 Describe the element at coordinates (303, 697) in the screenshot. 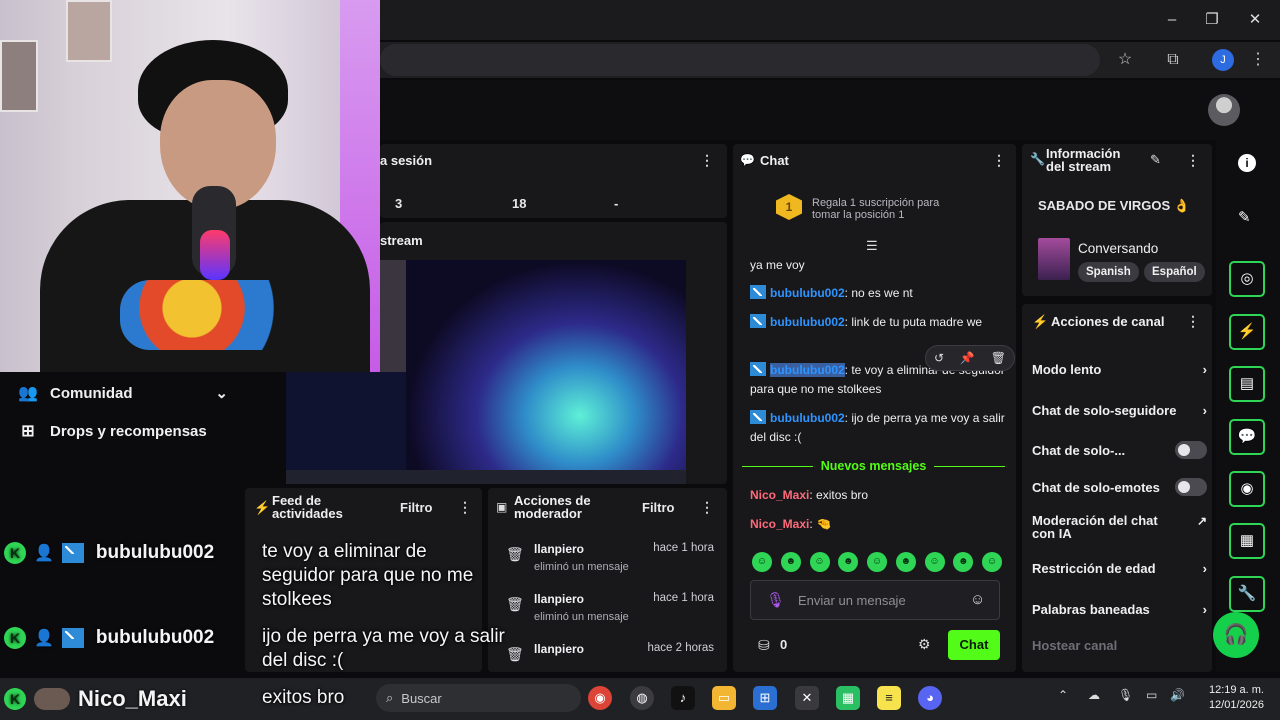

I see `overlay-message: exitos bro` at that location.